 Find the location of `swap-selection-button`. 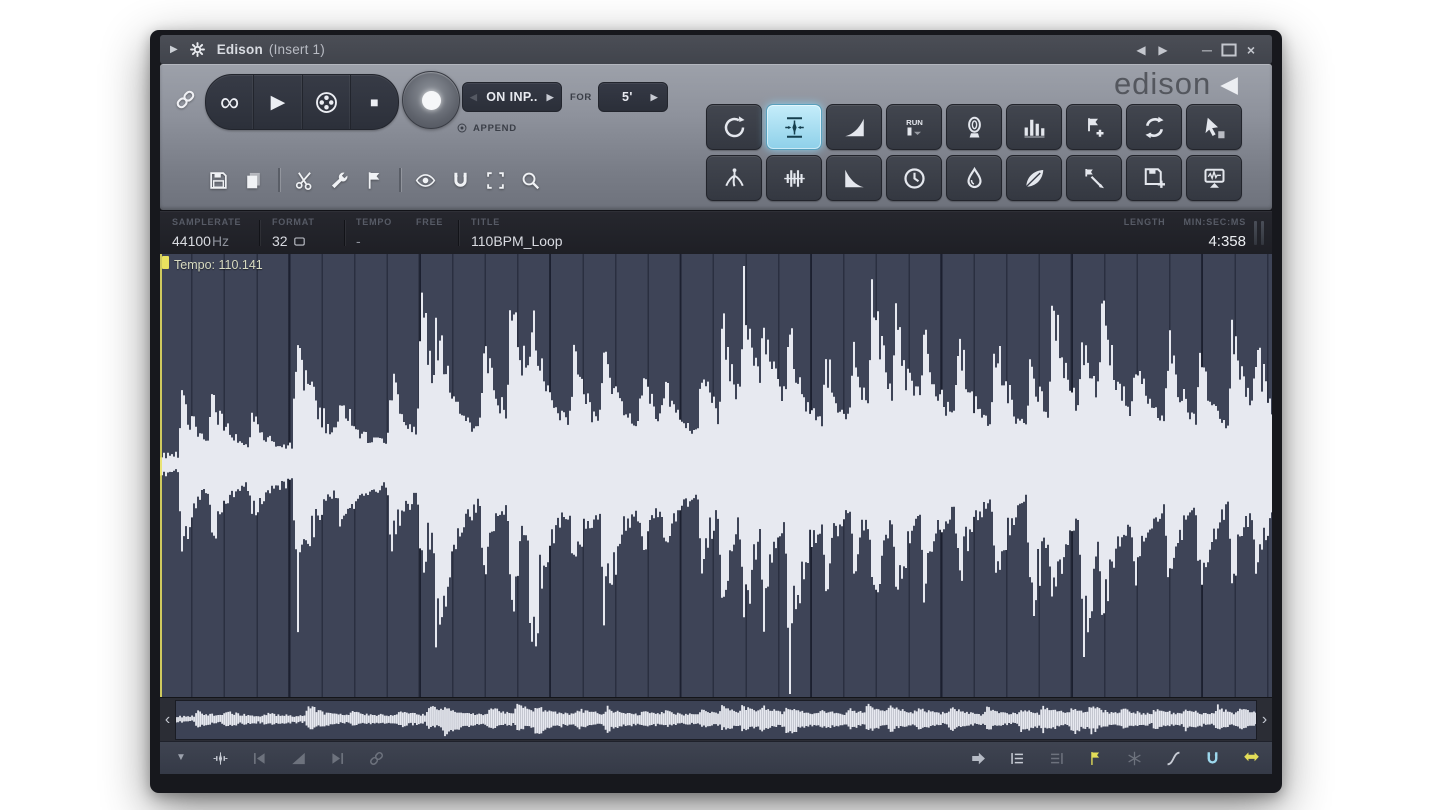

swap-selection-button is located at coordinates (1251, 758).